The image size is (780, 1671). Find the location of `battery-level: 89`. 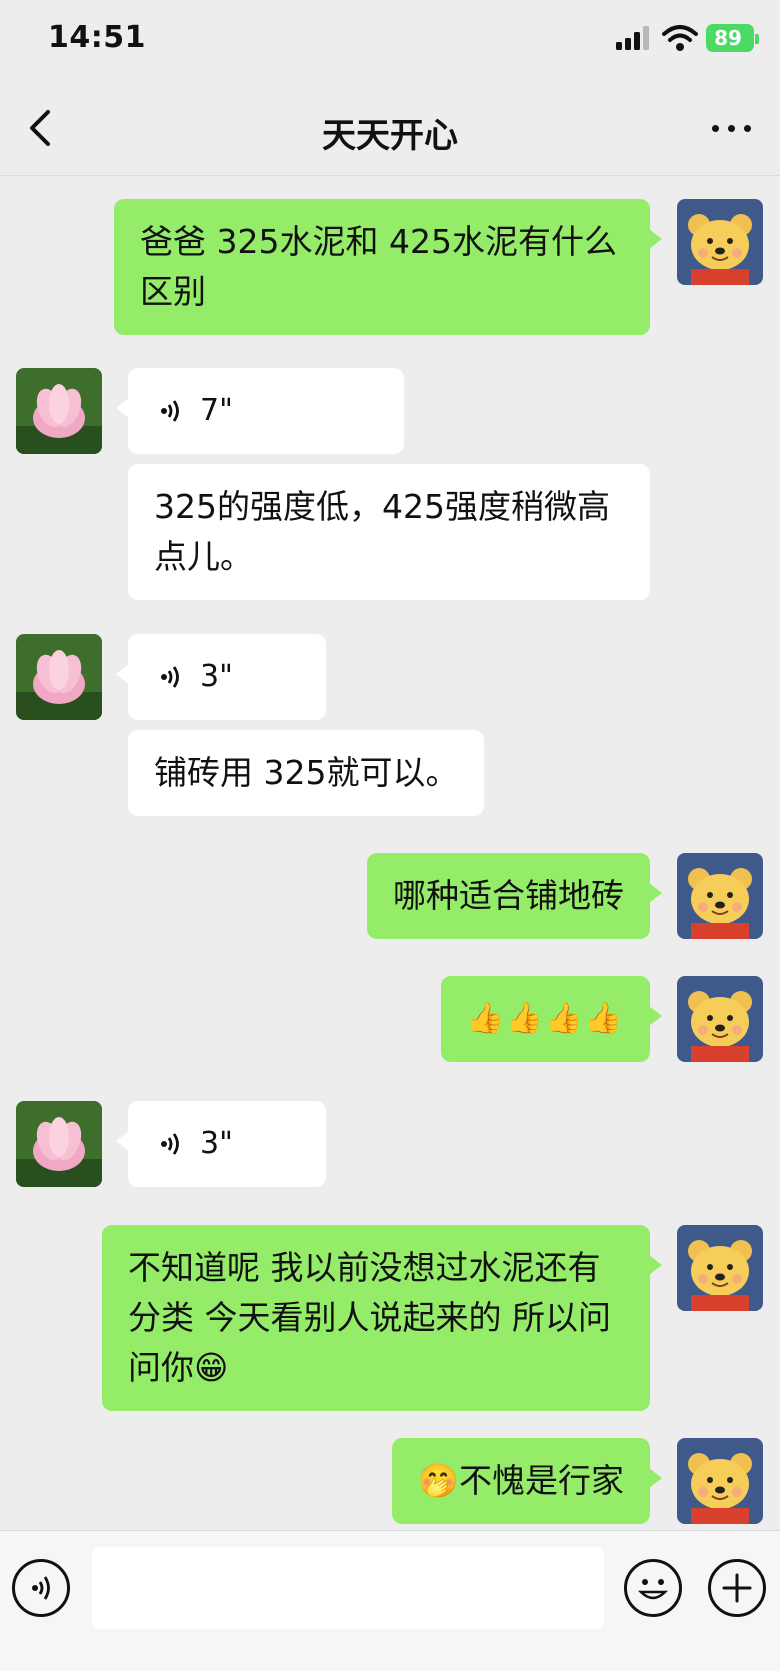

battery-level: 89 is located at coordinates (728, 38).